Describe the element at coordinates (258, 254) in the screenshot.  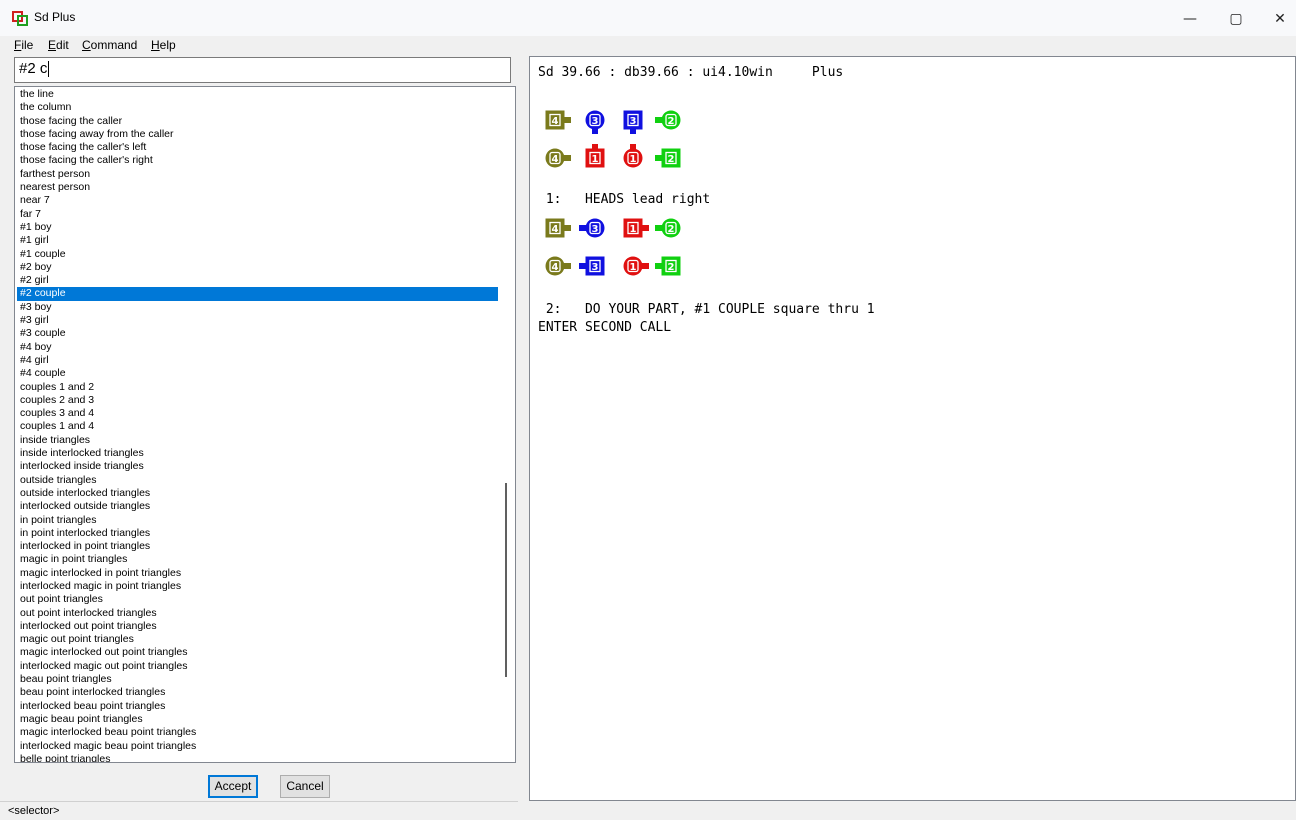
I see `list-item: #1 couple` at that location.